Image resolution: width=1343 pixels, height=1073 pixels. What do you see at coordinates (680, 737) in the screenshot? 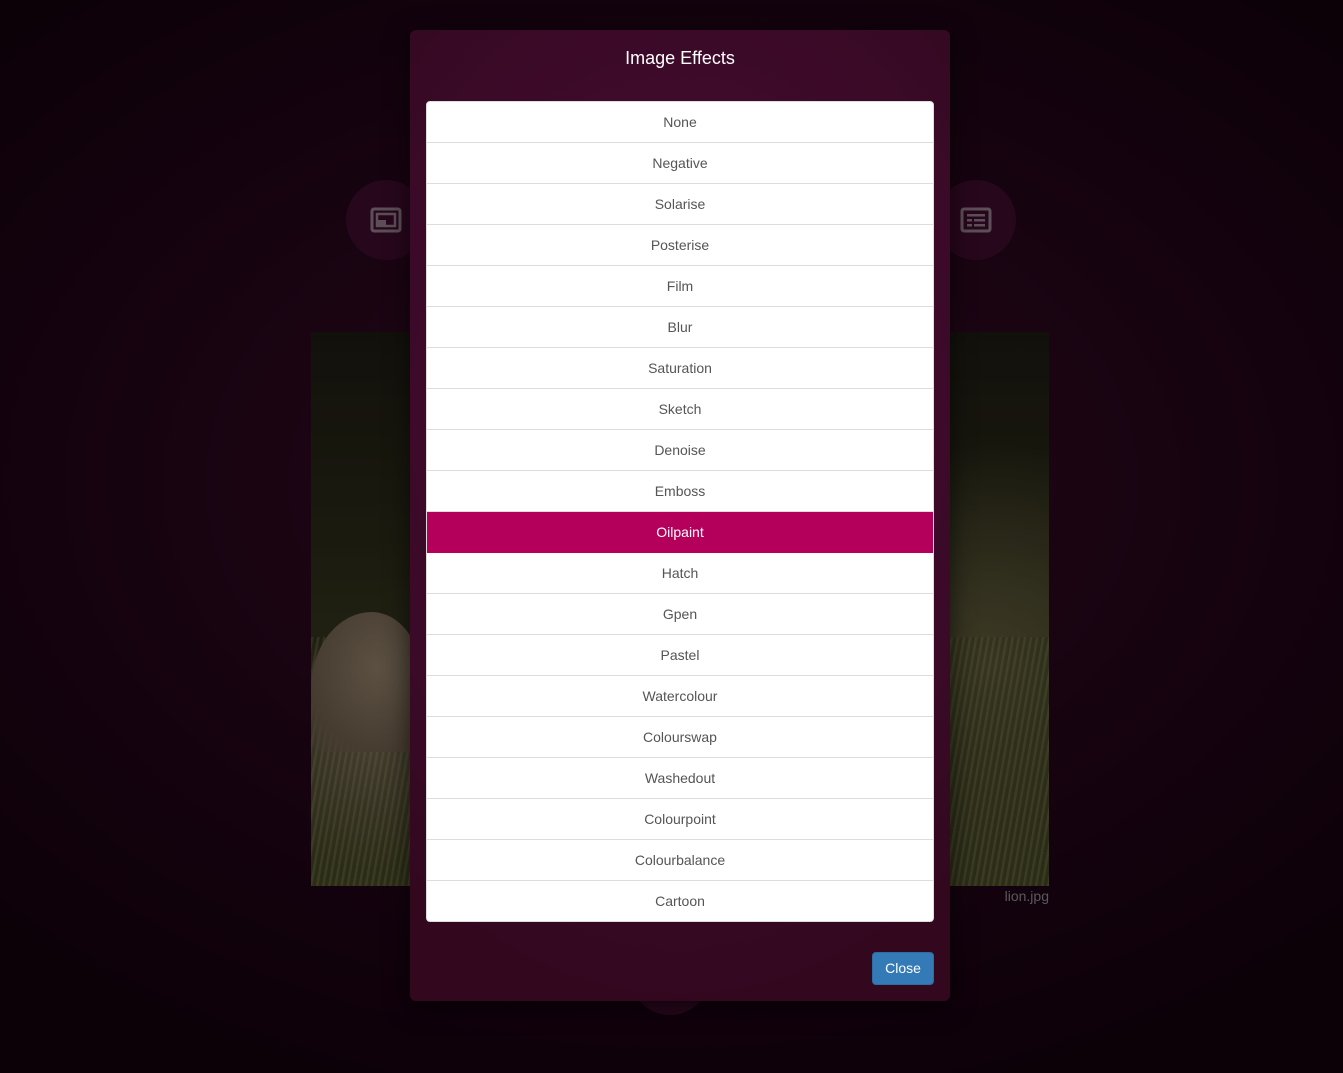
I see `effect-item-colourswap: Colourswap` at bounding box center [680, 737].